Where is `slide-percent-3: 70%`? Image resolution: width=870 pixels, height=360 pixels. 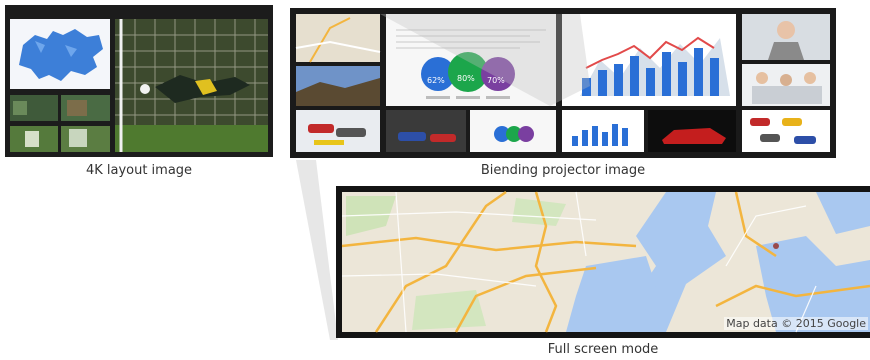 slide-percent-3: 70% is located at coordinates (496, 80).